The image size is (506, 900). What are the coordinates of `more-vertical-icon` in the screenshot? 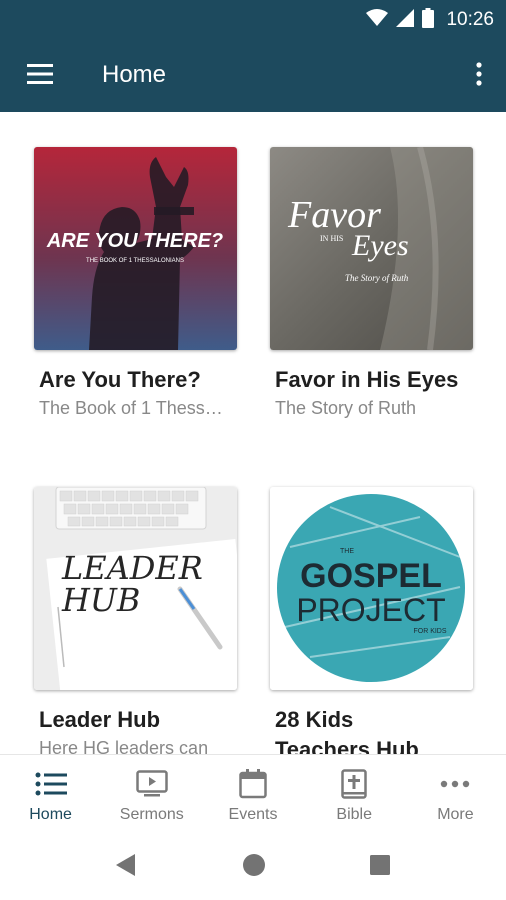 It's located at (479, 76).